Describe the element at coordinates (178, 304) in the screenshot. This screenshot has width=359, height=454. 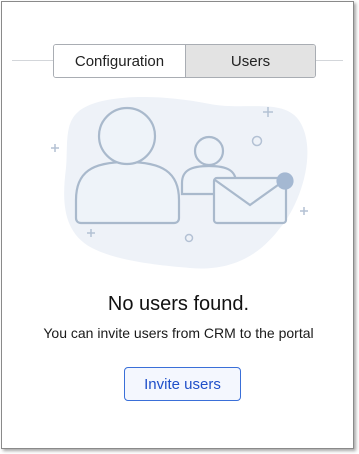
I see `empty-state-title: No users found.` at that location.